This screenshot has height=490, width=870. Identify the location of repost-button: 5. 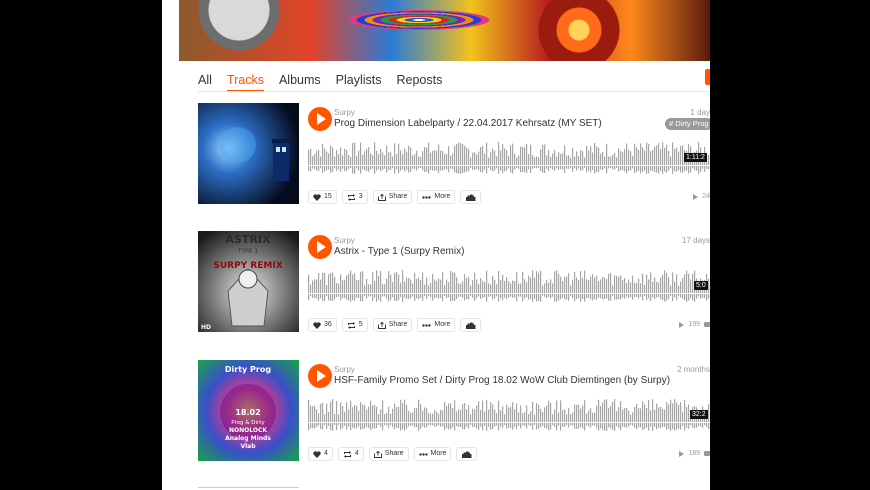
(354, 325).